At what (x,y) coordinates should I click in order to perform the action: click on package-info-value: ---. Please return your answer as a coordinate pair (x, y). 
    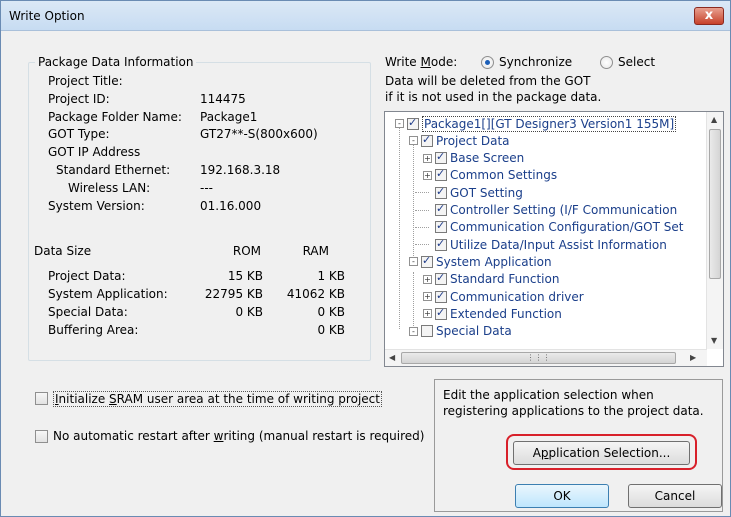
    Looking at the image, I should click on (206, 188).